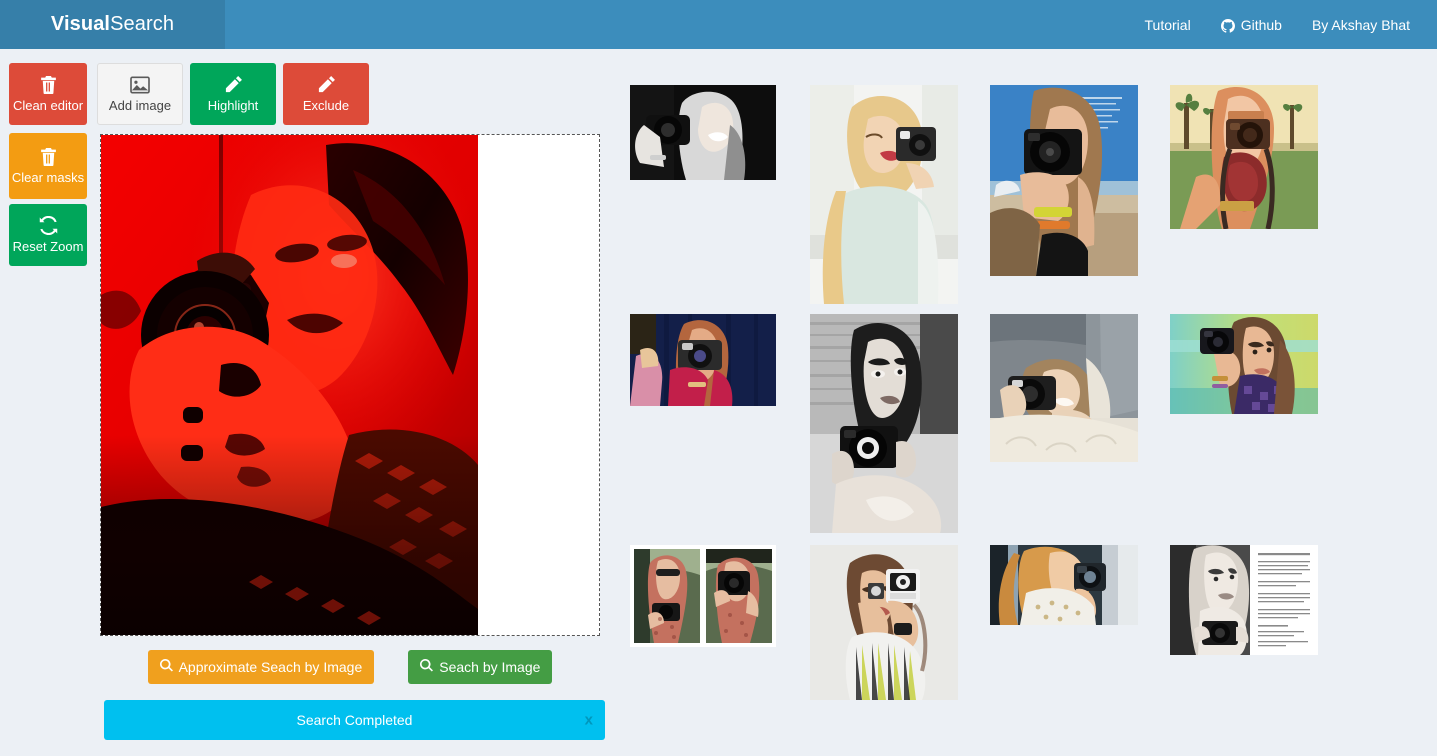 The width and height of the screenshot is (1437, 756). Describe the element at coordinates (48, 246) in the screenshot. I see `reset-zoom-label: Reset Zoom` at that location.